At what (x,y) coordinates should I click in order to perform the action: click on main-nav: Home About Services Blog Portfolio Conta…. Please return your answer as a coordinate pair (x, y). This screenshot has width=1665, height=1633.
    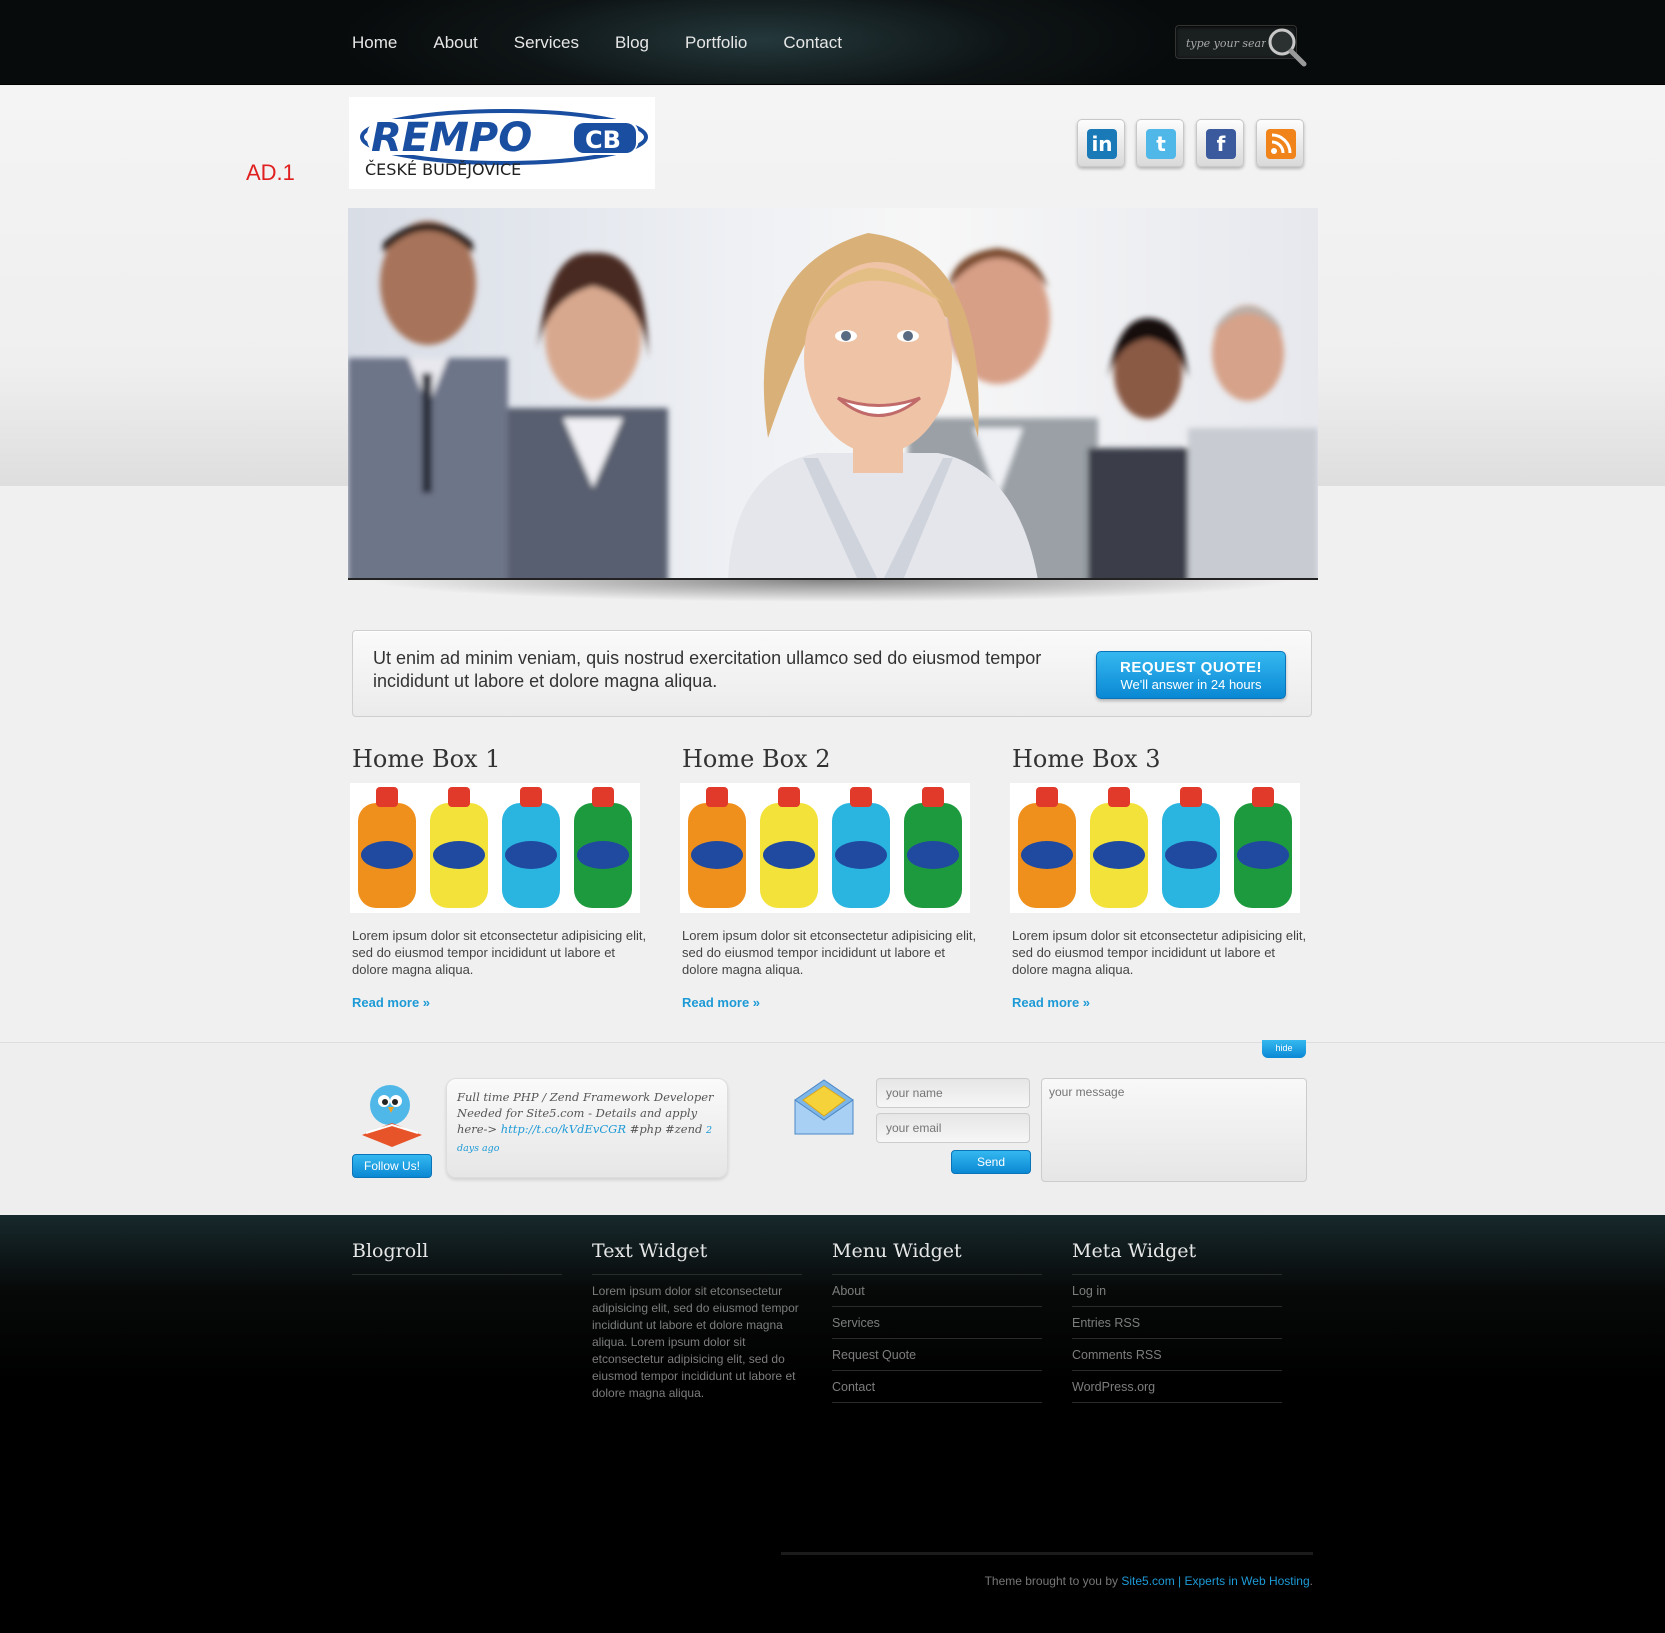
    Looking at the image, I should click on (615, 43).